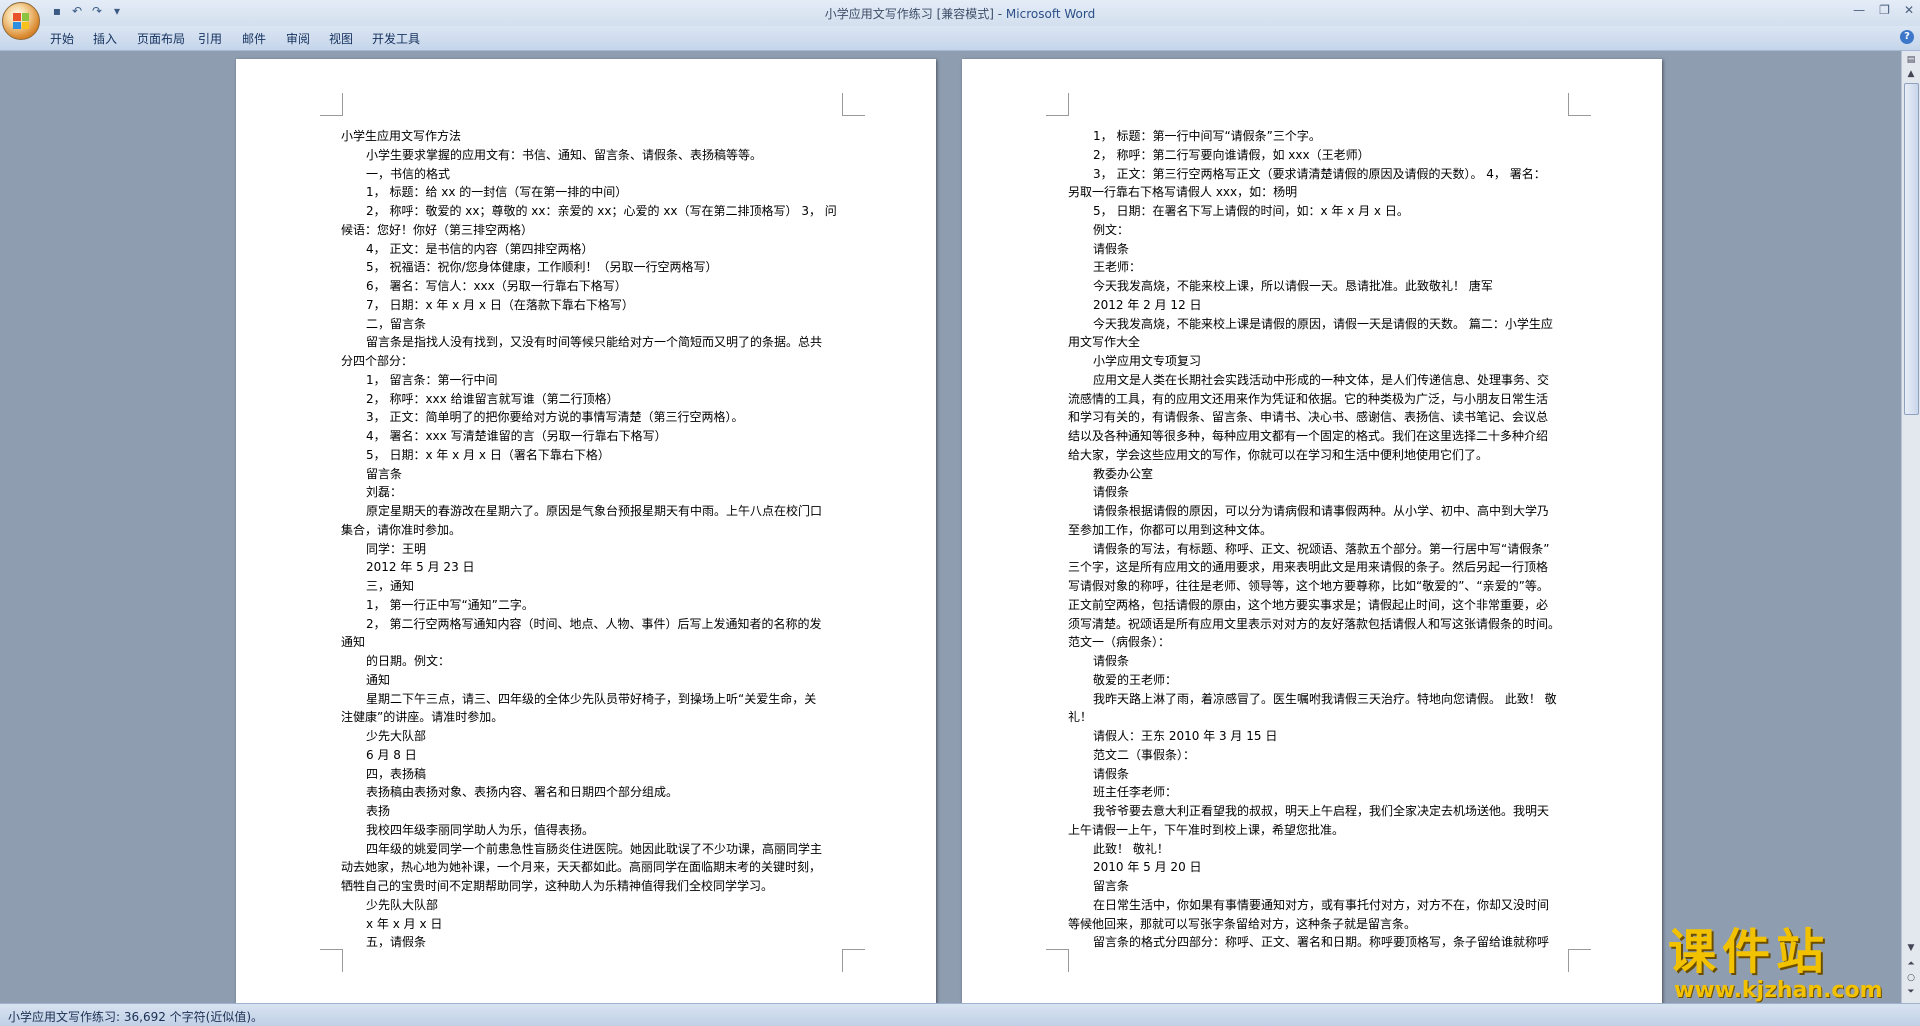 Image resolution: width=1920 pixels, height=1026 pixels. I want to click on document-title: 小学应用文写作练习 [兼容模式] -, so click(915, 14).